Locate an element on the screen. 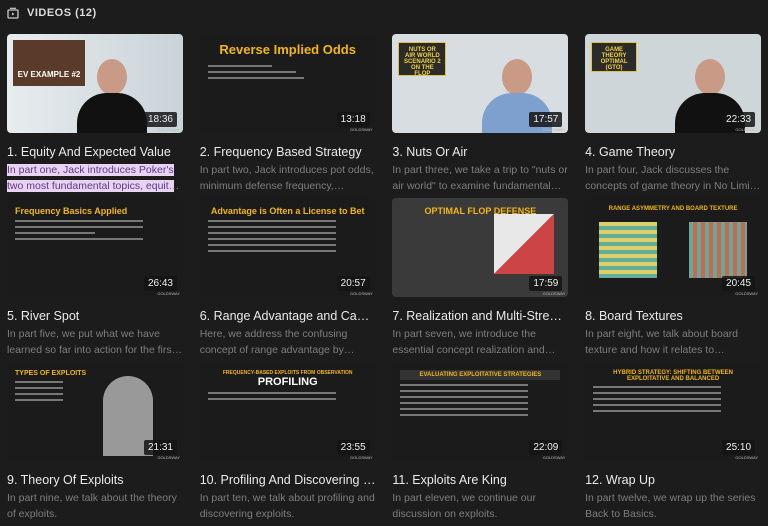  video-thumbnail: OPTIMAL FLOP DEFENSE GOLDSWAY 17:59 is located at coordinates (480, 247).